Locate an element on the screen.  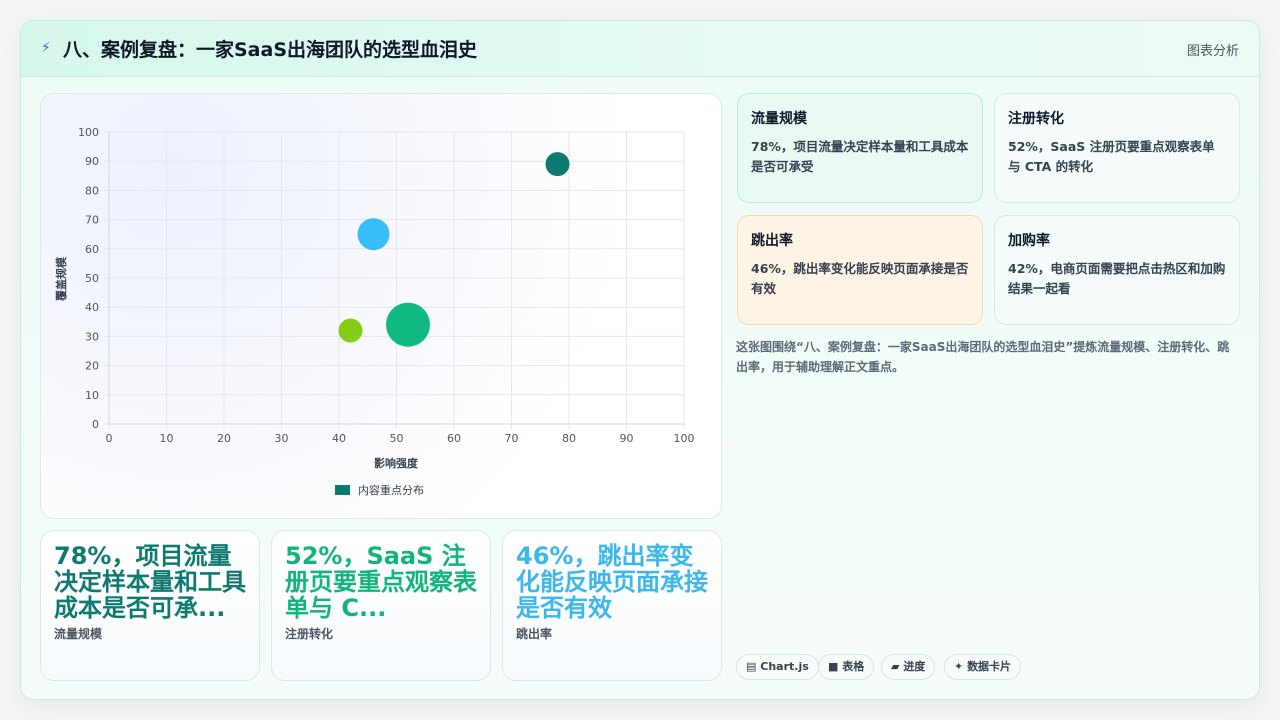
y-tick-label: 90 is located at coordinates (92, 161).